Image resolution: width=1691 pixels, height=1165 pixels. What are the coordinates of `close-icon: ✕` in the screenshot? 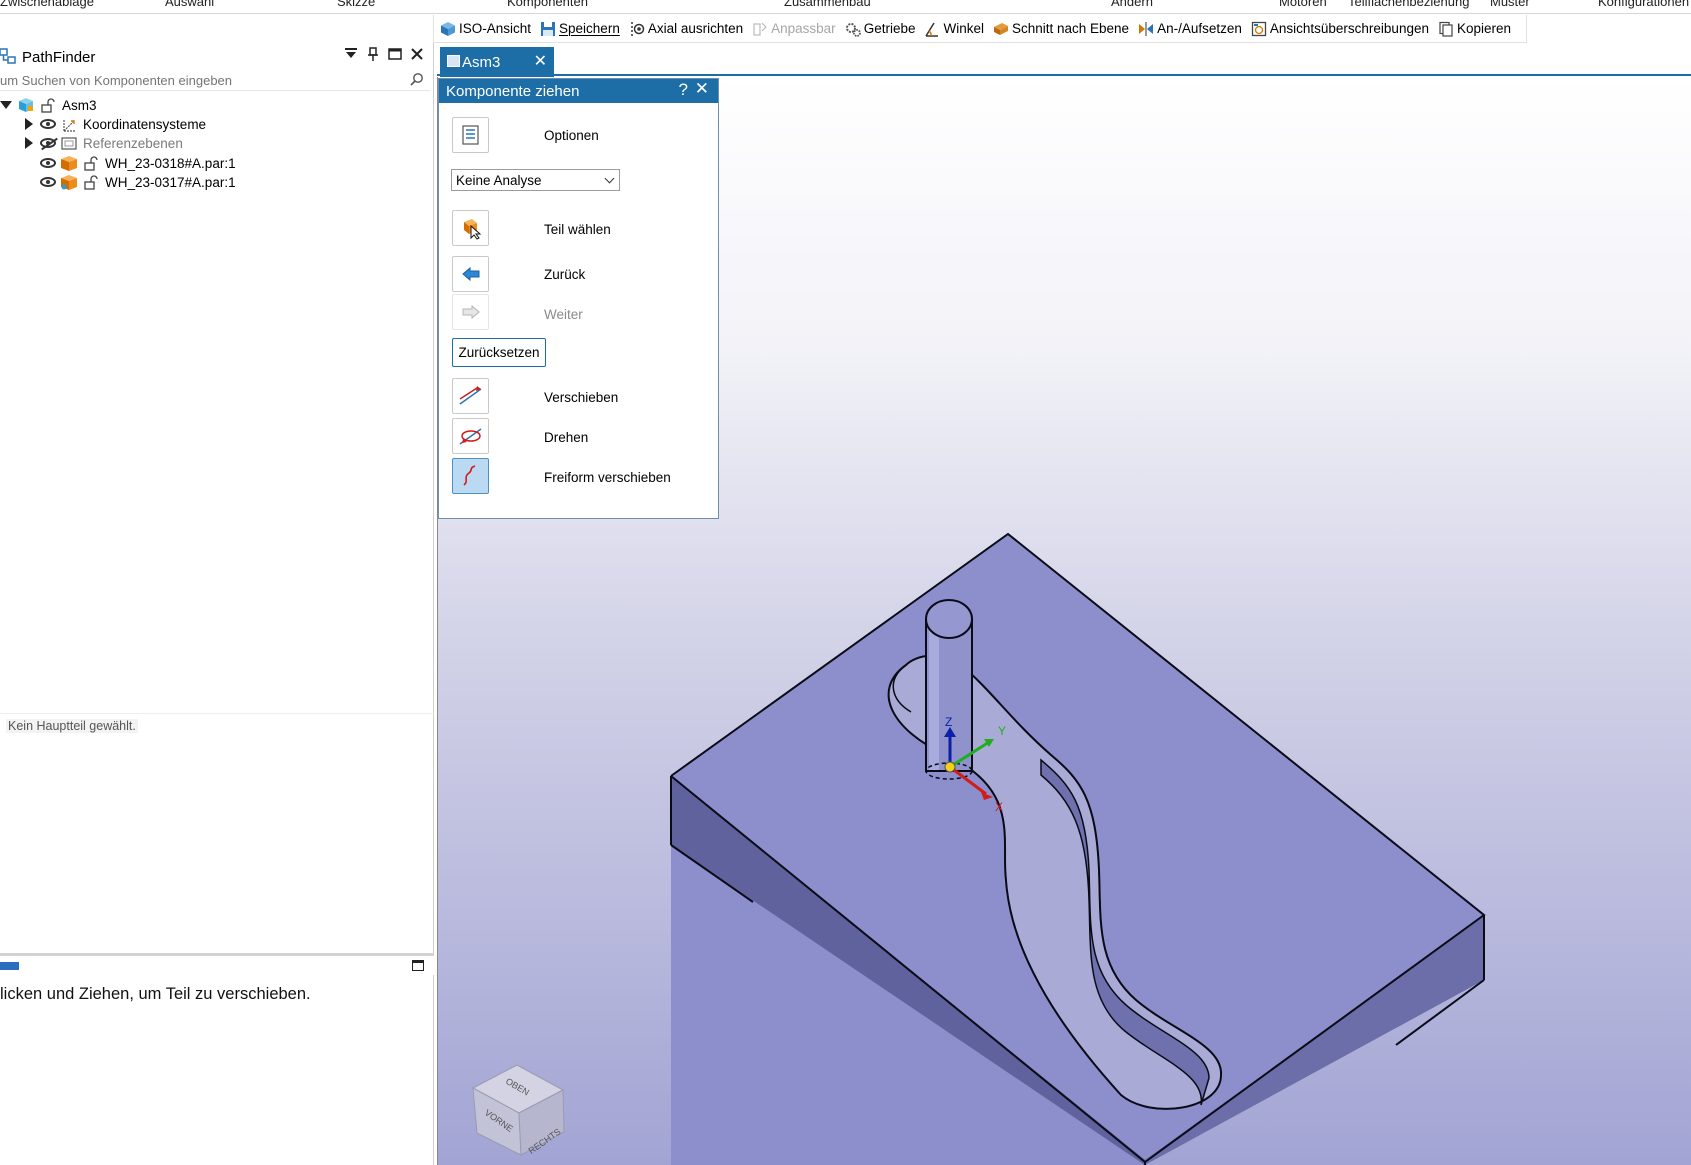 It's located at (702, 89).